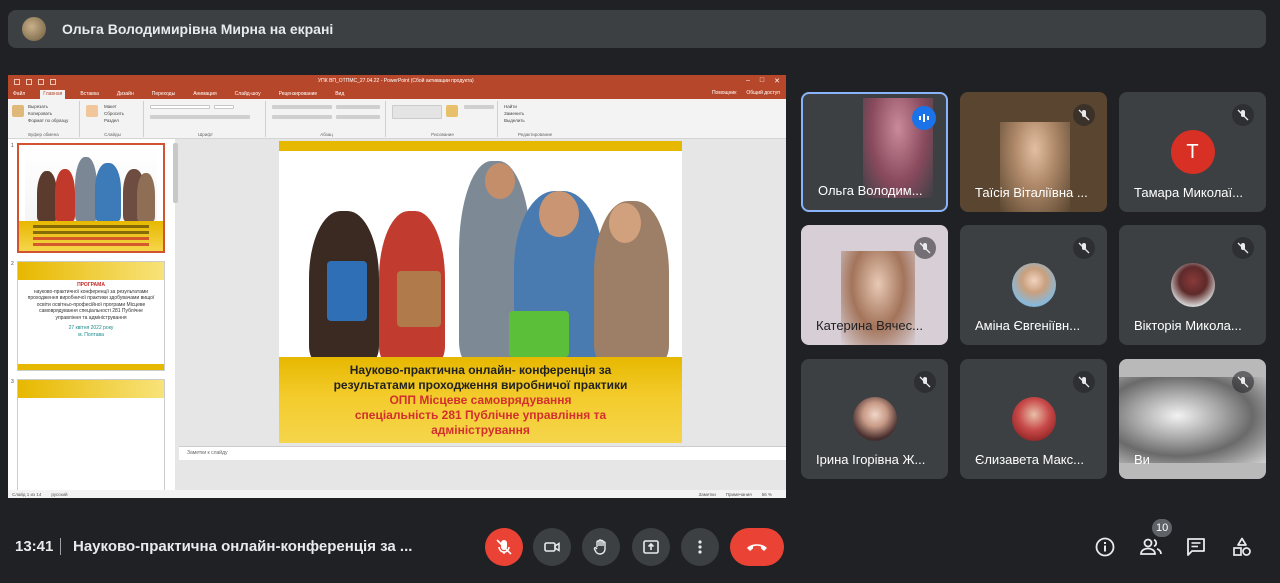  I want to click on share-link: Общий доступ, so click(763, 93).